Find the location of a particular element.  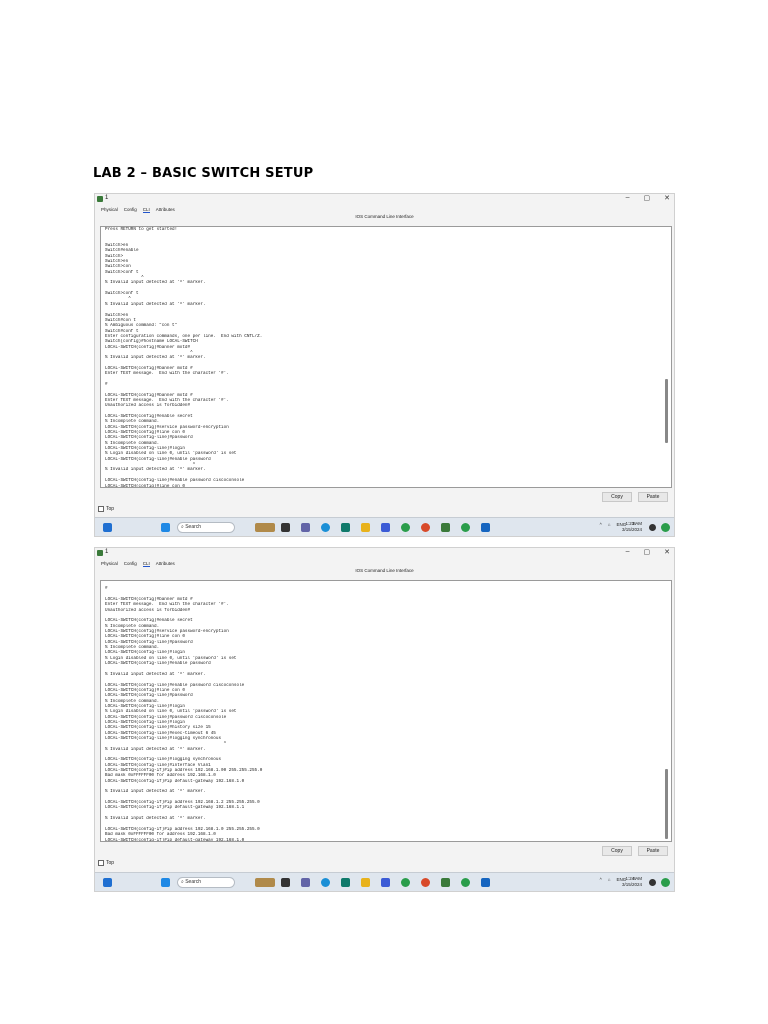

taskbar: ⌕ Search ^ ⌂ ENG ≋ 1:23 AM 3/15/2024 is located at coordinates (384, 526).